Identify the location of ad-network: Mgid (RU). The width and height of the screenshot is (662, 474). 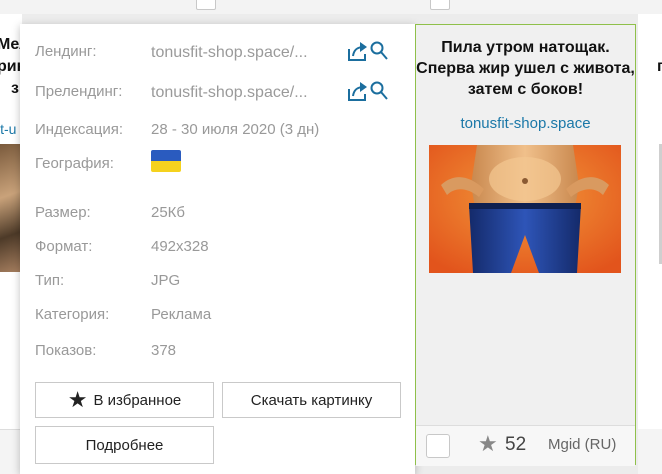
(582, 444).